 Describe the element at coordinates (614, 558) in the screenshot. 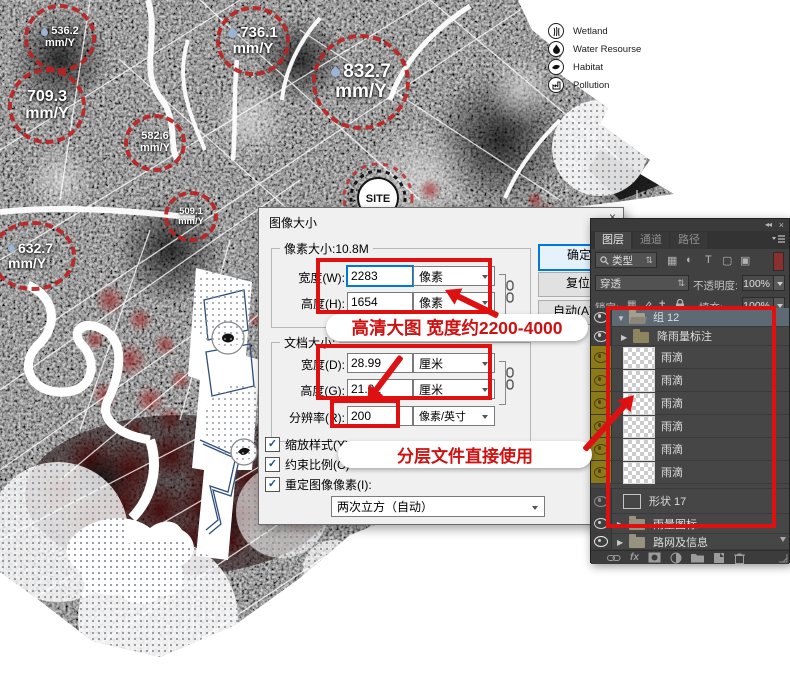

I see `link-layers-icon` at that location.